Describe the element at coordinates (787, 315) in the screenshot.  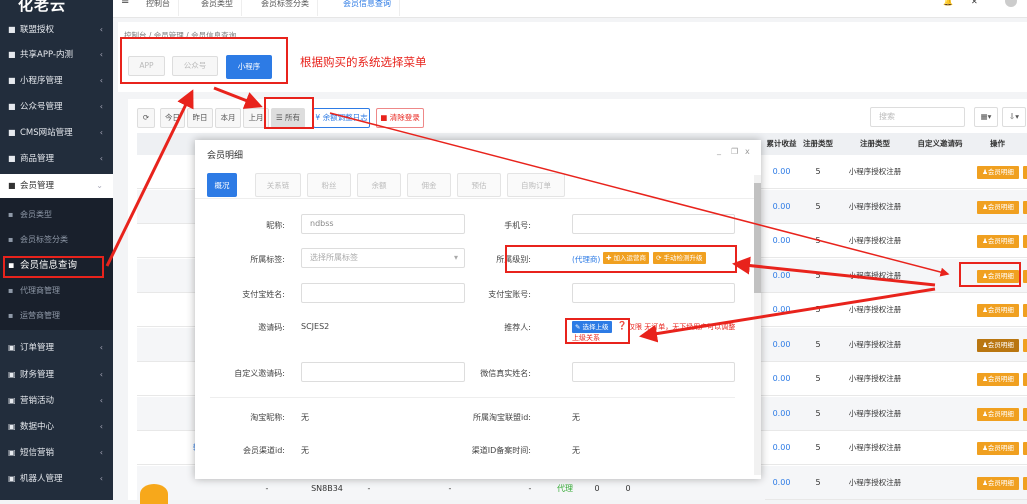
I see `arrow-to-referrer` at that location.